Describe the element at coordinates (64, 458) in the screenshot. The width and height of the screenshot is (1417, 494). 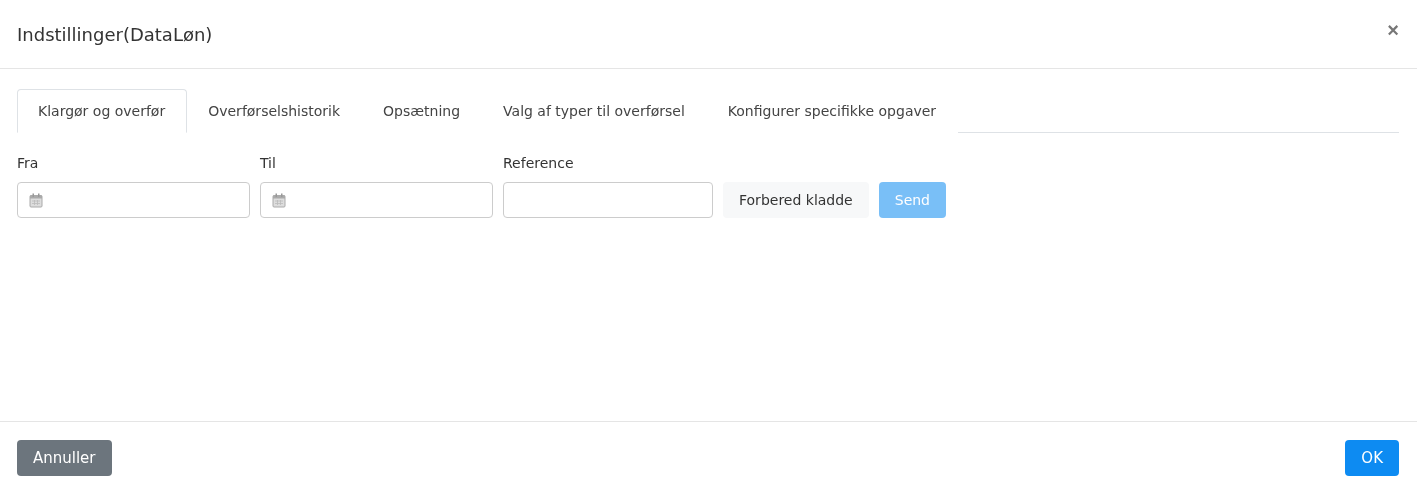
I see `cancel-button: Annuller` at that location.